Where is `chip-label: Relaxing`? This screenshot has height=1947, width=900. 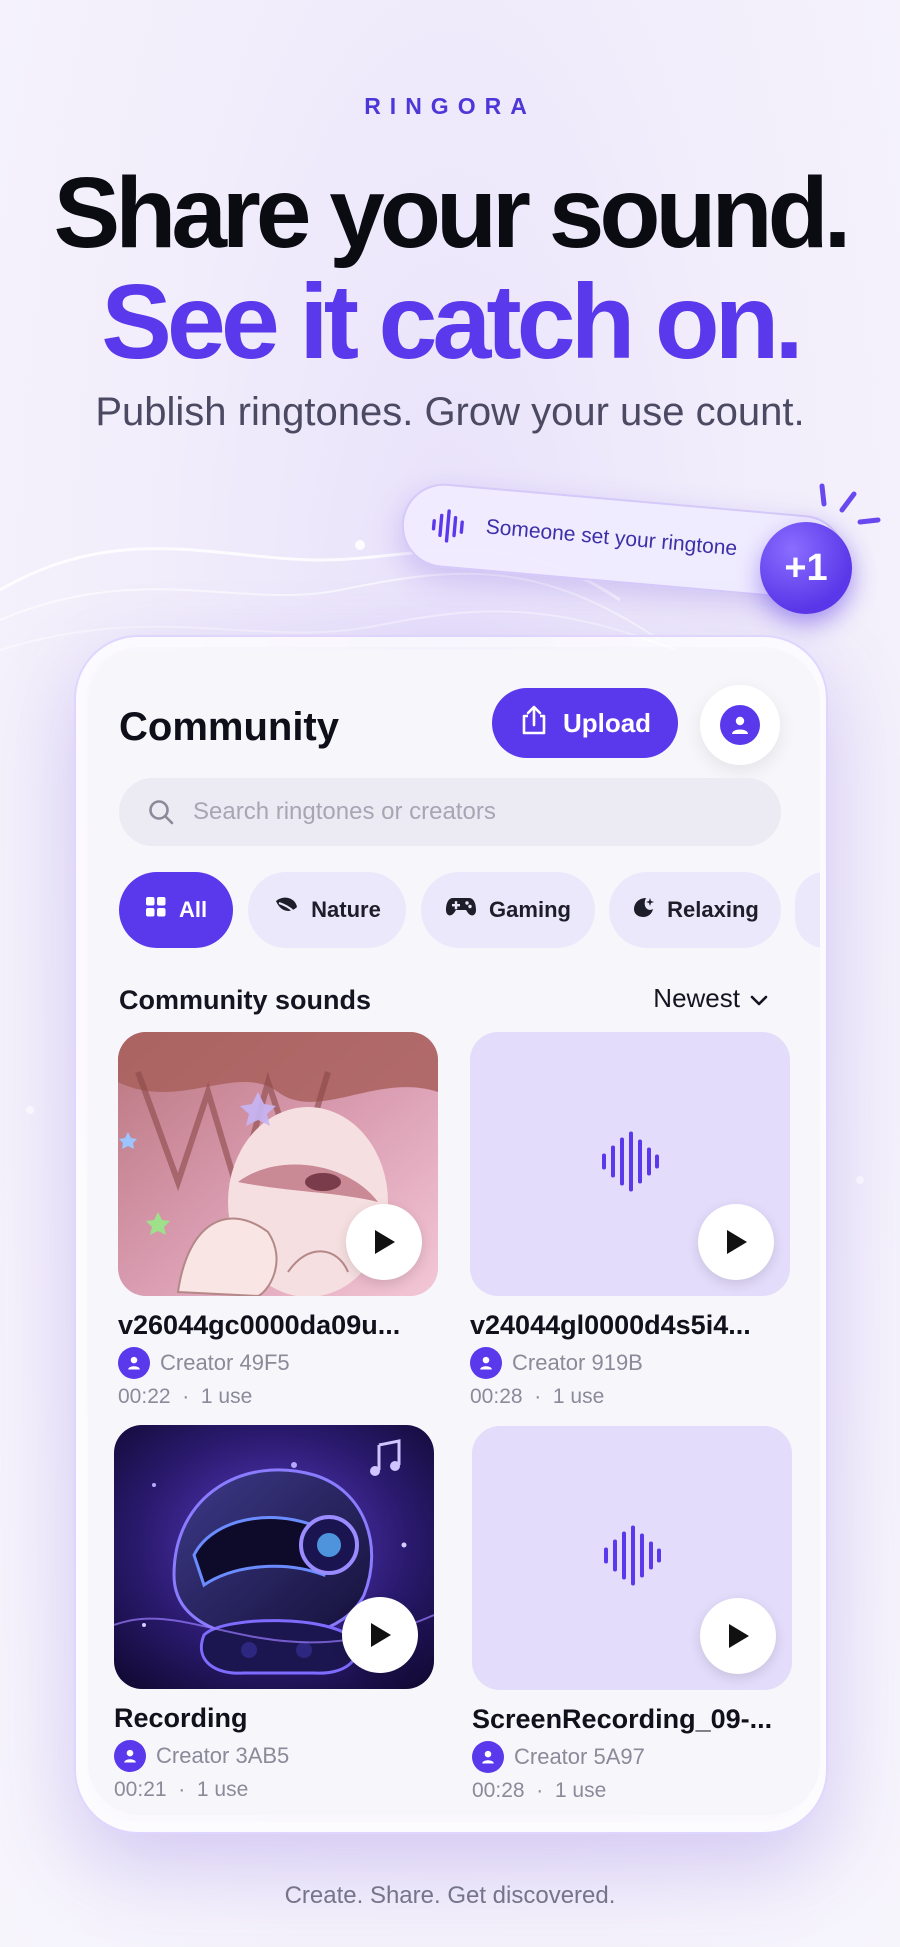
chip-label: Relaxing is located at coordinates (713, 909).